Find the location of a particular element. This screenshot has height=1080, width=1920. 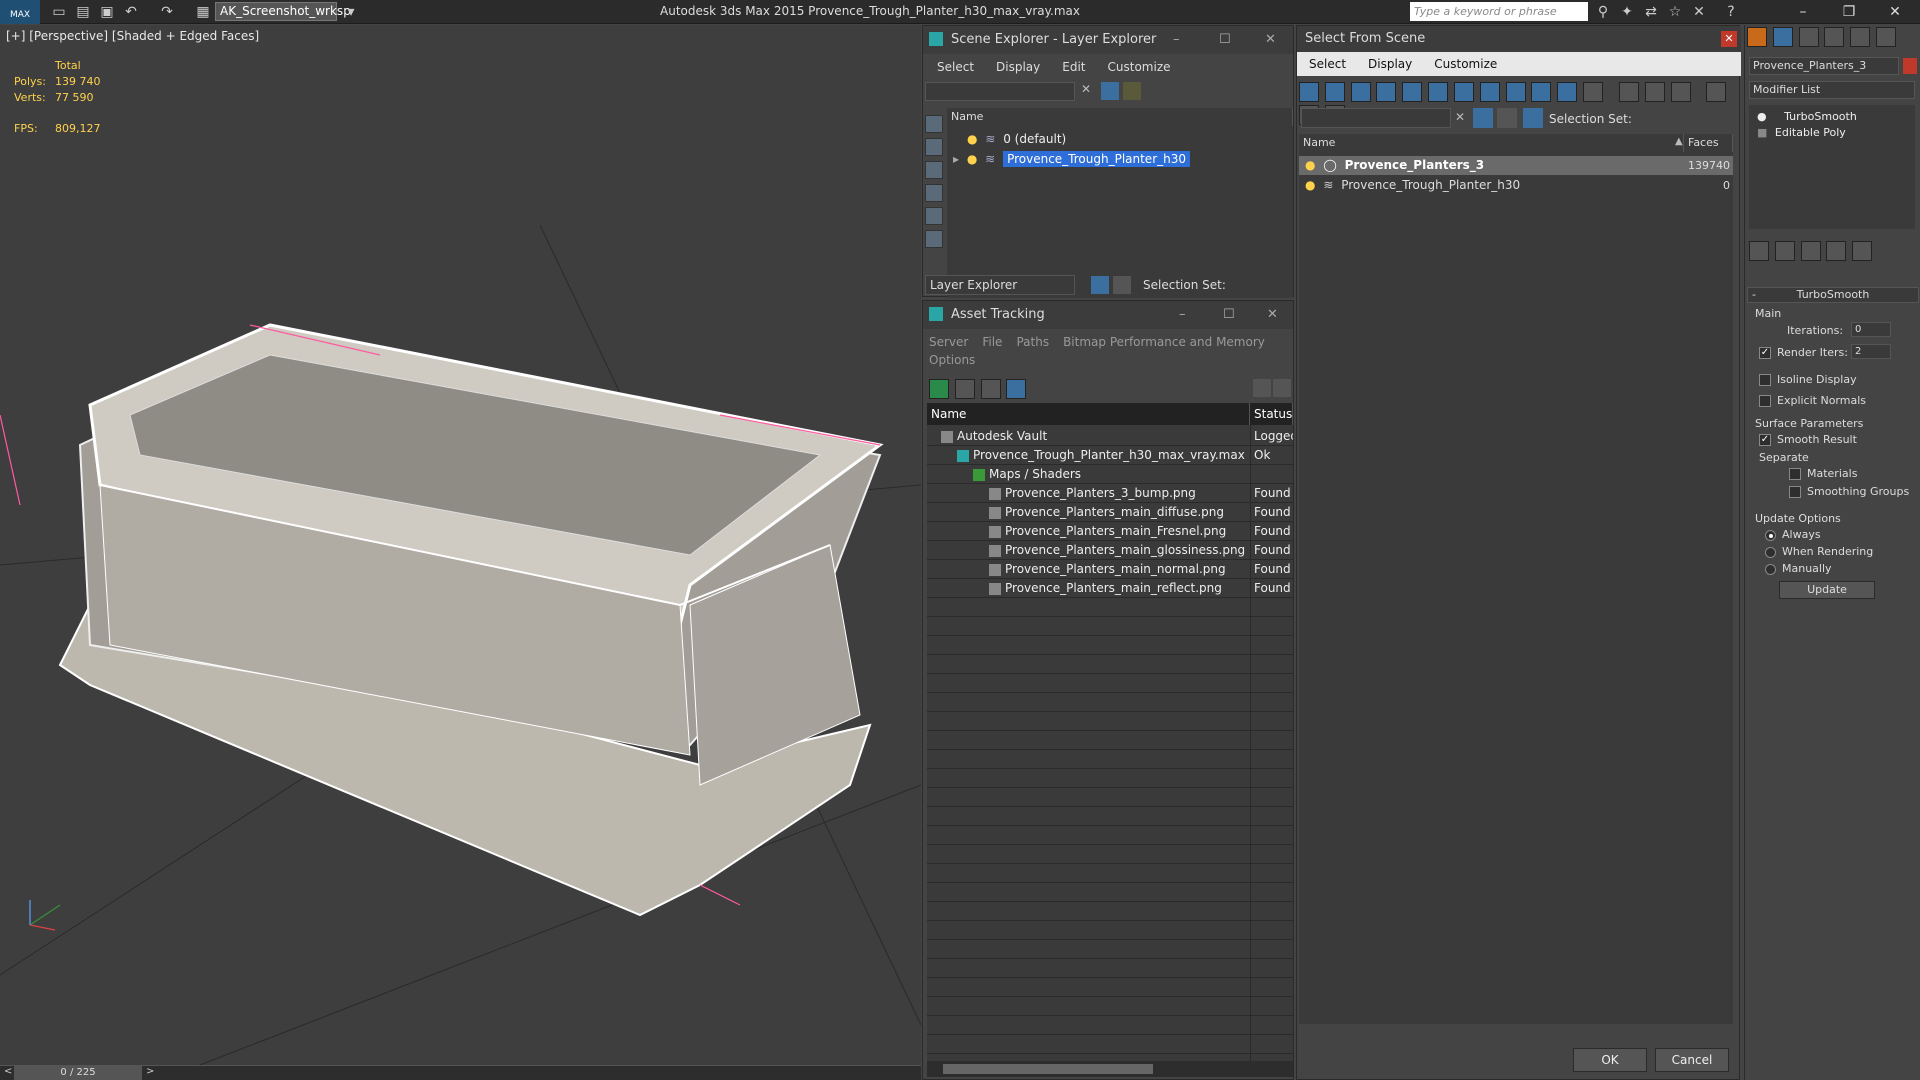

scene-search-input is located at coordinates (1000, 91).